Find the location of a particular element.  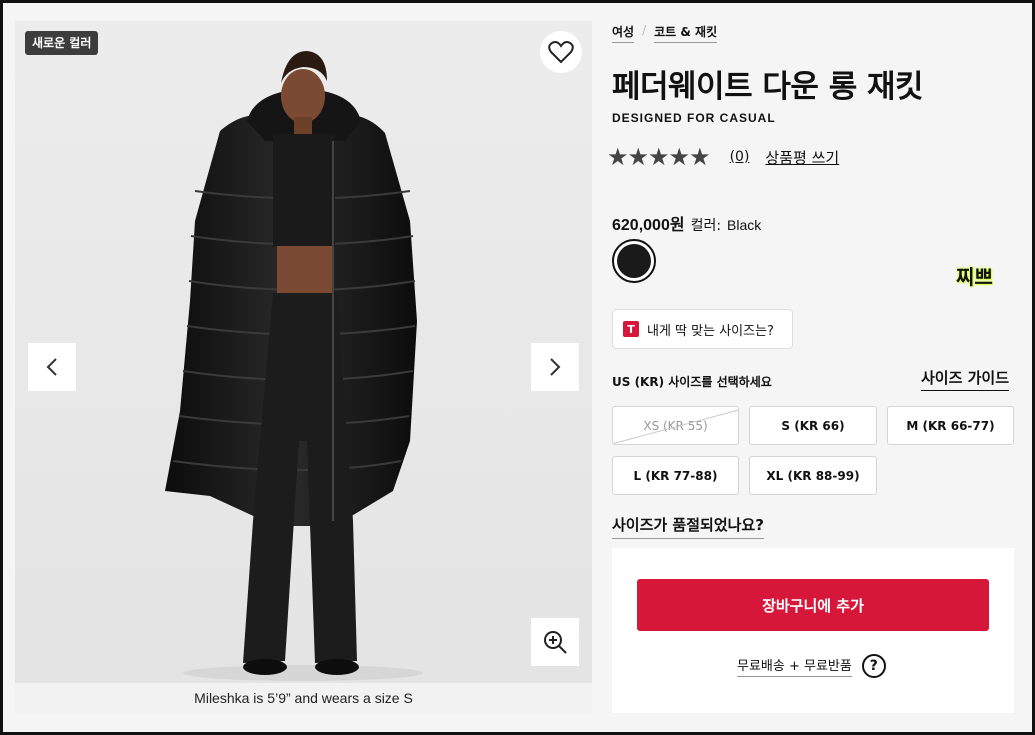

size-option-s: S (KR 66) is located at coordinates (813, 425).